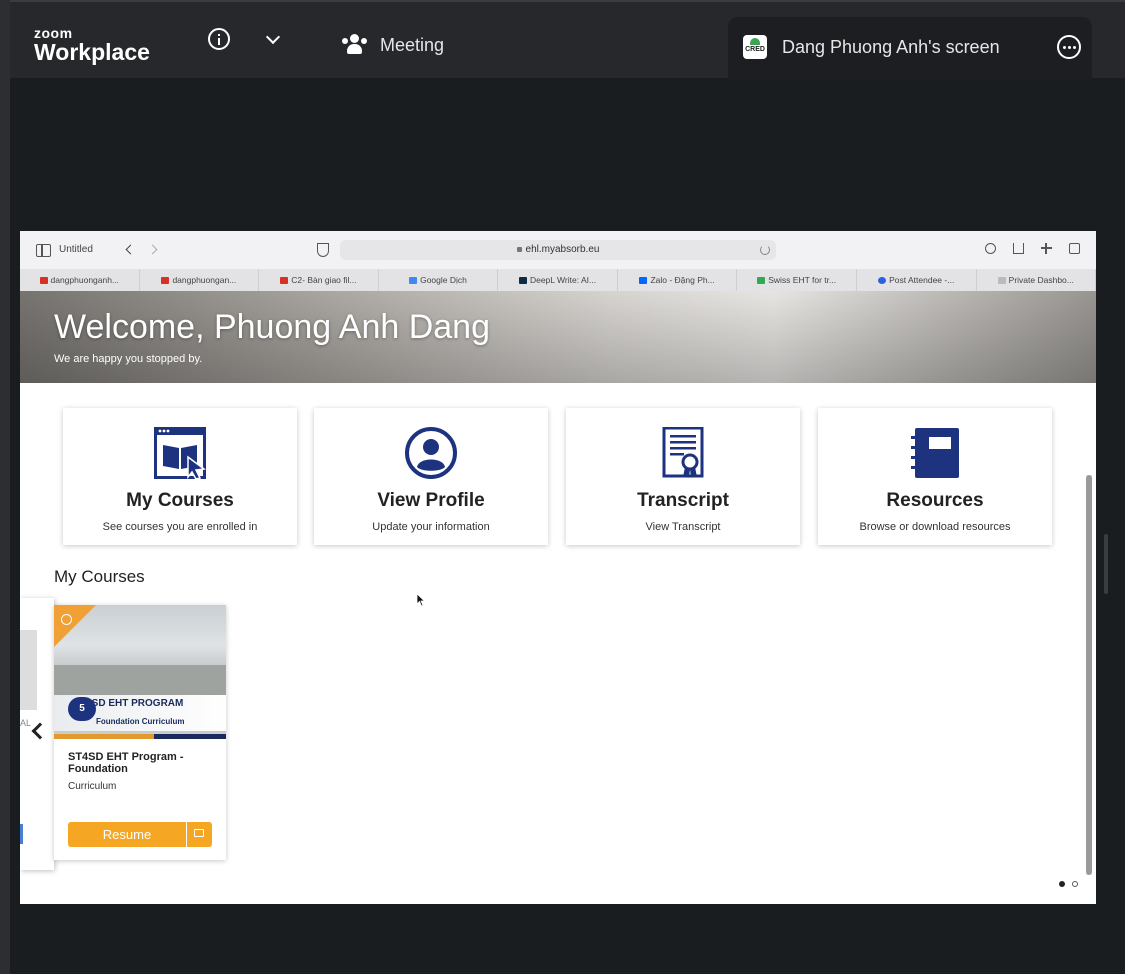 The width and height of the screenshot is (1125, 974). Describe the element at coordinates (1069, 47) in the screenshot. I see `more-options-icon` at that location.